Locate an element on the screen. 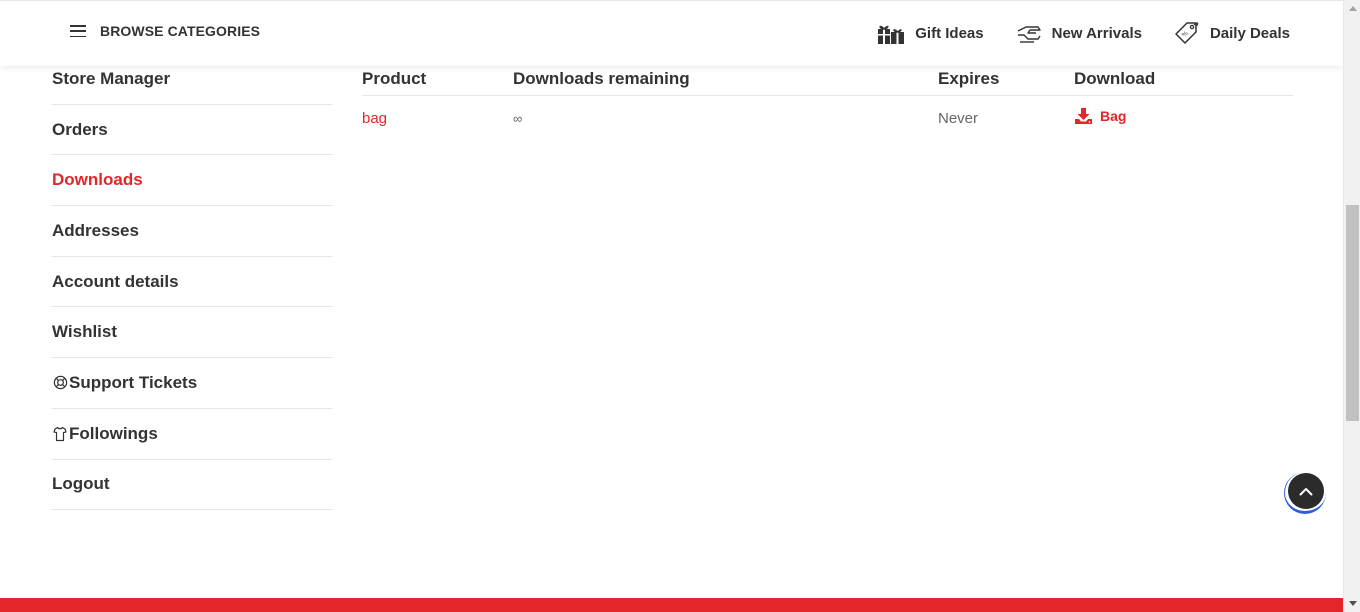 The height and width of the screenshot is (612, 1360). daily-deals-label: Daily Deals is located at coordinates (1249, 33).